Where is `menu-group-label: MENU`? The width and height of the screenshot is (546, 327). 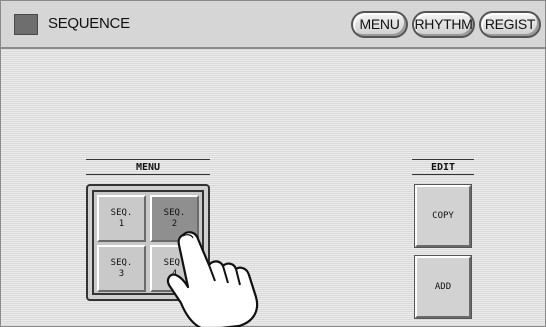
menu-group-label: MENU is located at coordinates (148, 167).